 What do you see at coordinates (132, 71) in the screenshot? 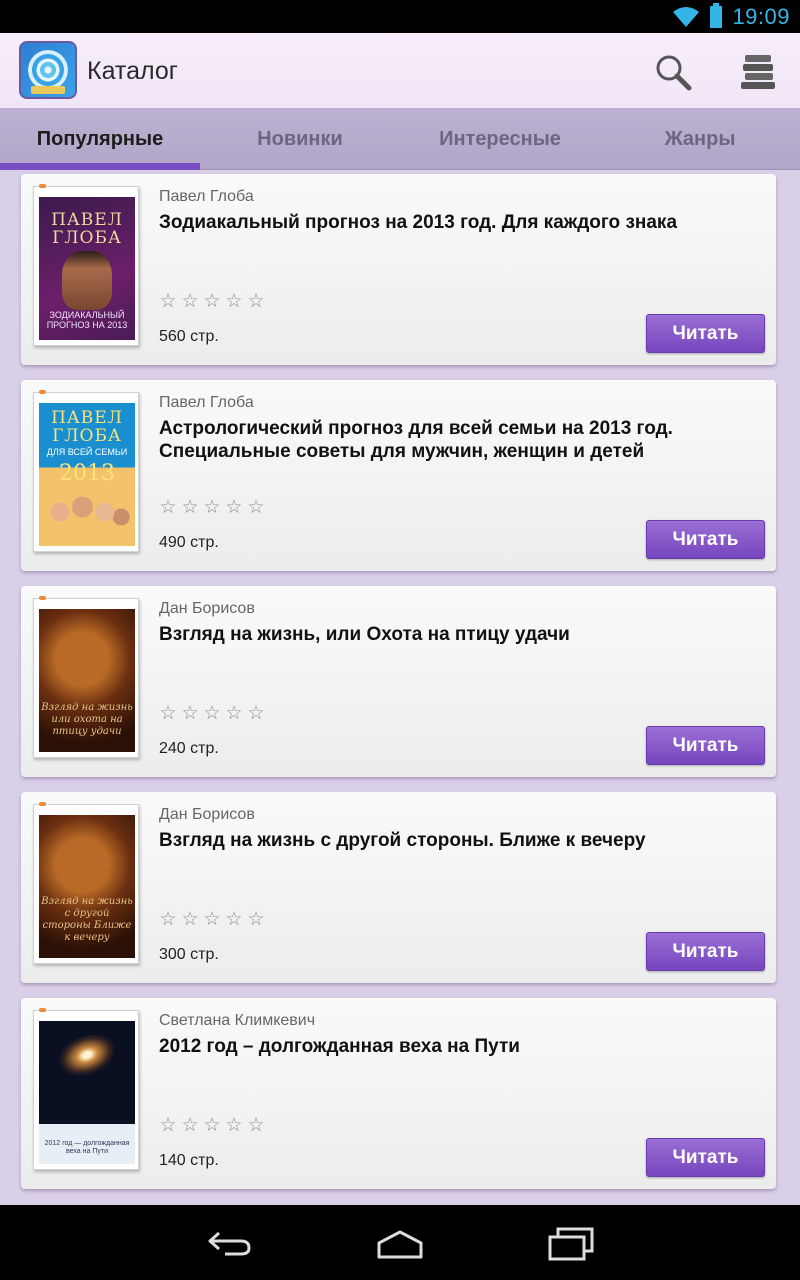
I see `page-title: Каталог` at bounding box center [132, 71].